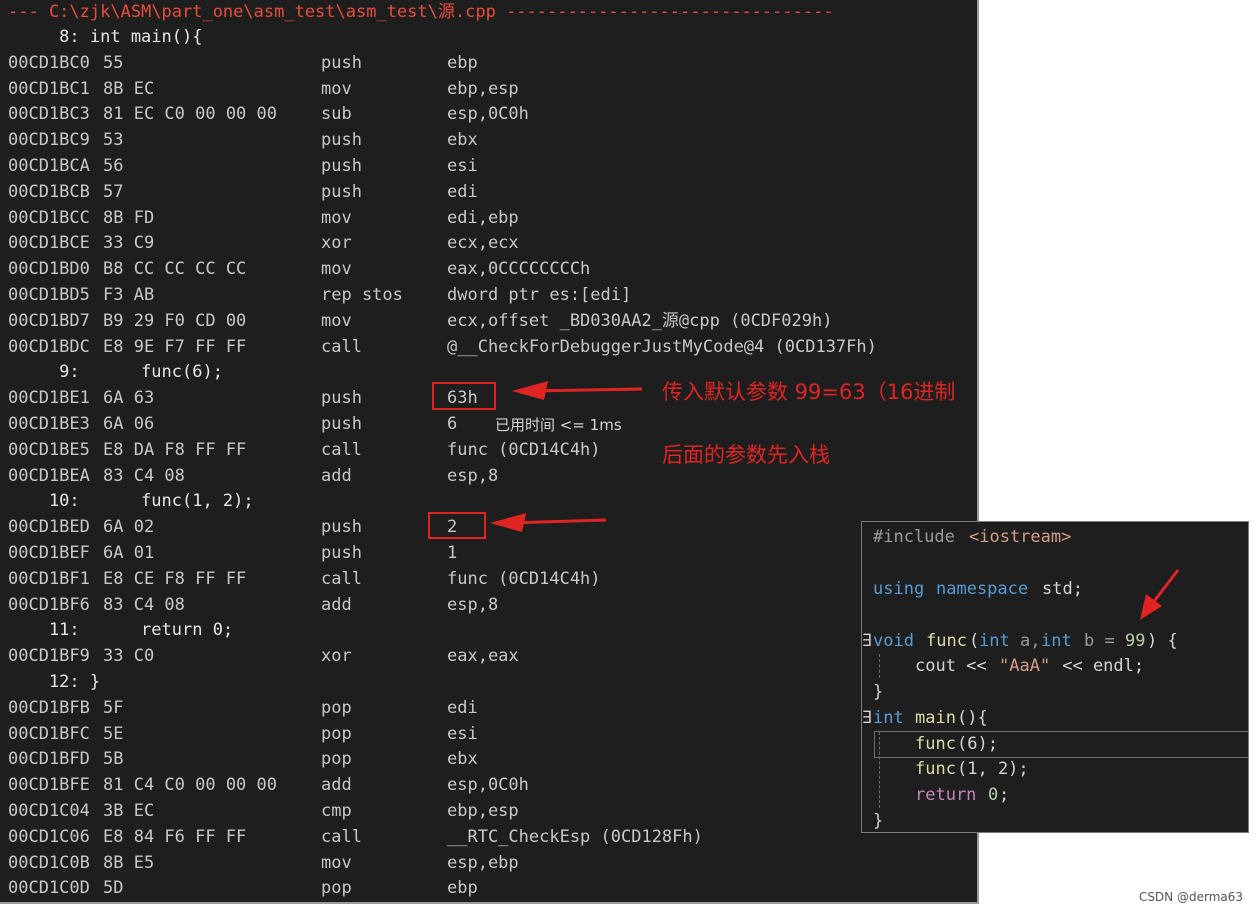 The width and height of the screenshot is (1259, 912). Describe the element at coordinates (1165, 587) in the screenshot. I see `code-arrow-line` at that location.